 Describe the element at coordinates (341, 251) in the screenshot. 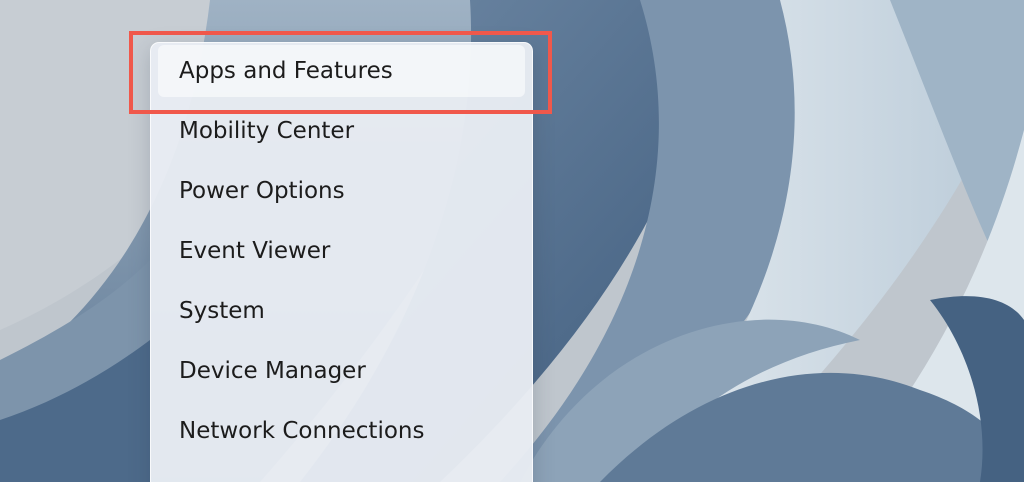

I see `menu-item-event-viewer: Event Viewer` at that location.